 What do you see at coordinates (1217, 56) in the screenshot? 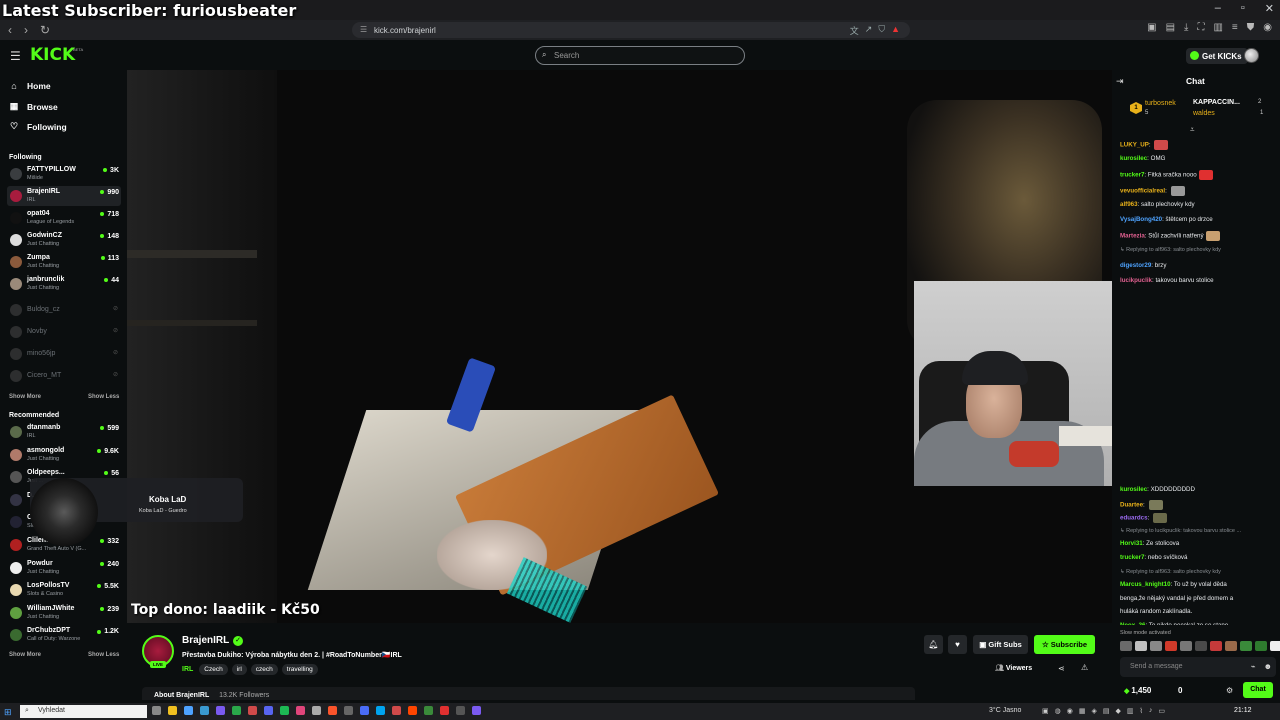
I see `get-kicks-button: Get KICKs` at bounding box center [1217, 56].